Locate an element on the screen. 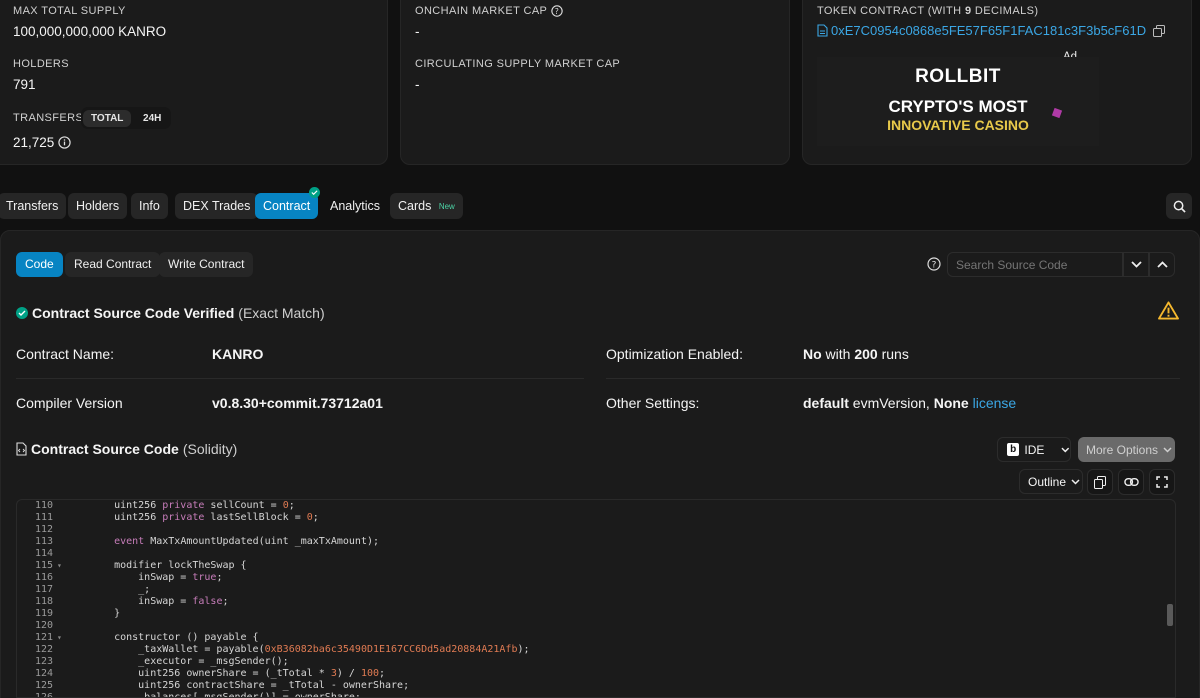 This screenshot has width=1200, height=698. circ-cap-label: CIRCULATING SUPPLY MARKET CAP is located at coordinates (518, 64).